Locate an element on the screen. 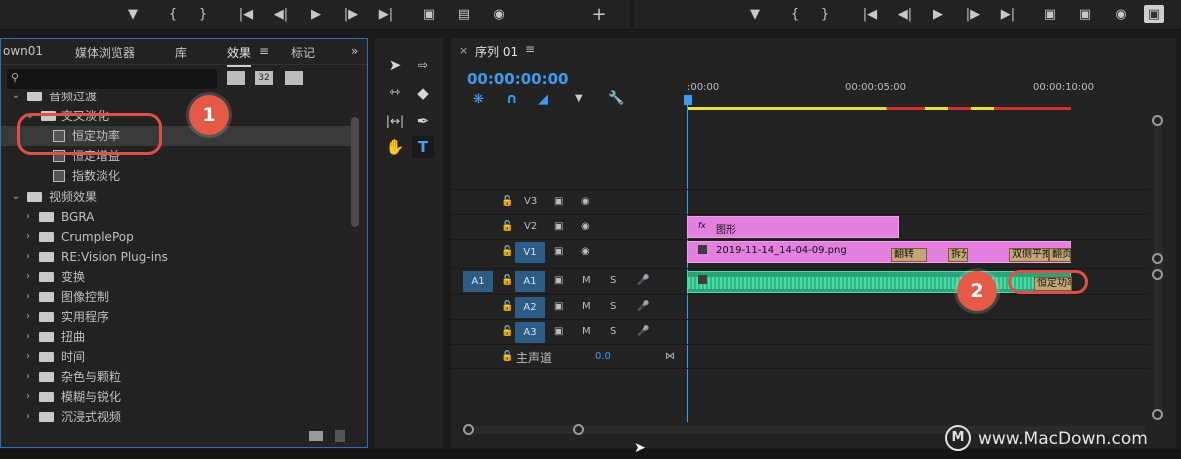 The width and height of the screenshot is (1181, 459). step-forward-icon: |▶ is located at coordinates (351, 15).